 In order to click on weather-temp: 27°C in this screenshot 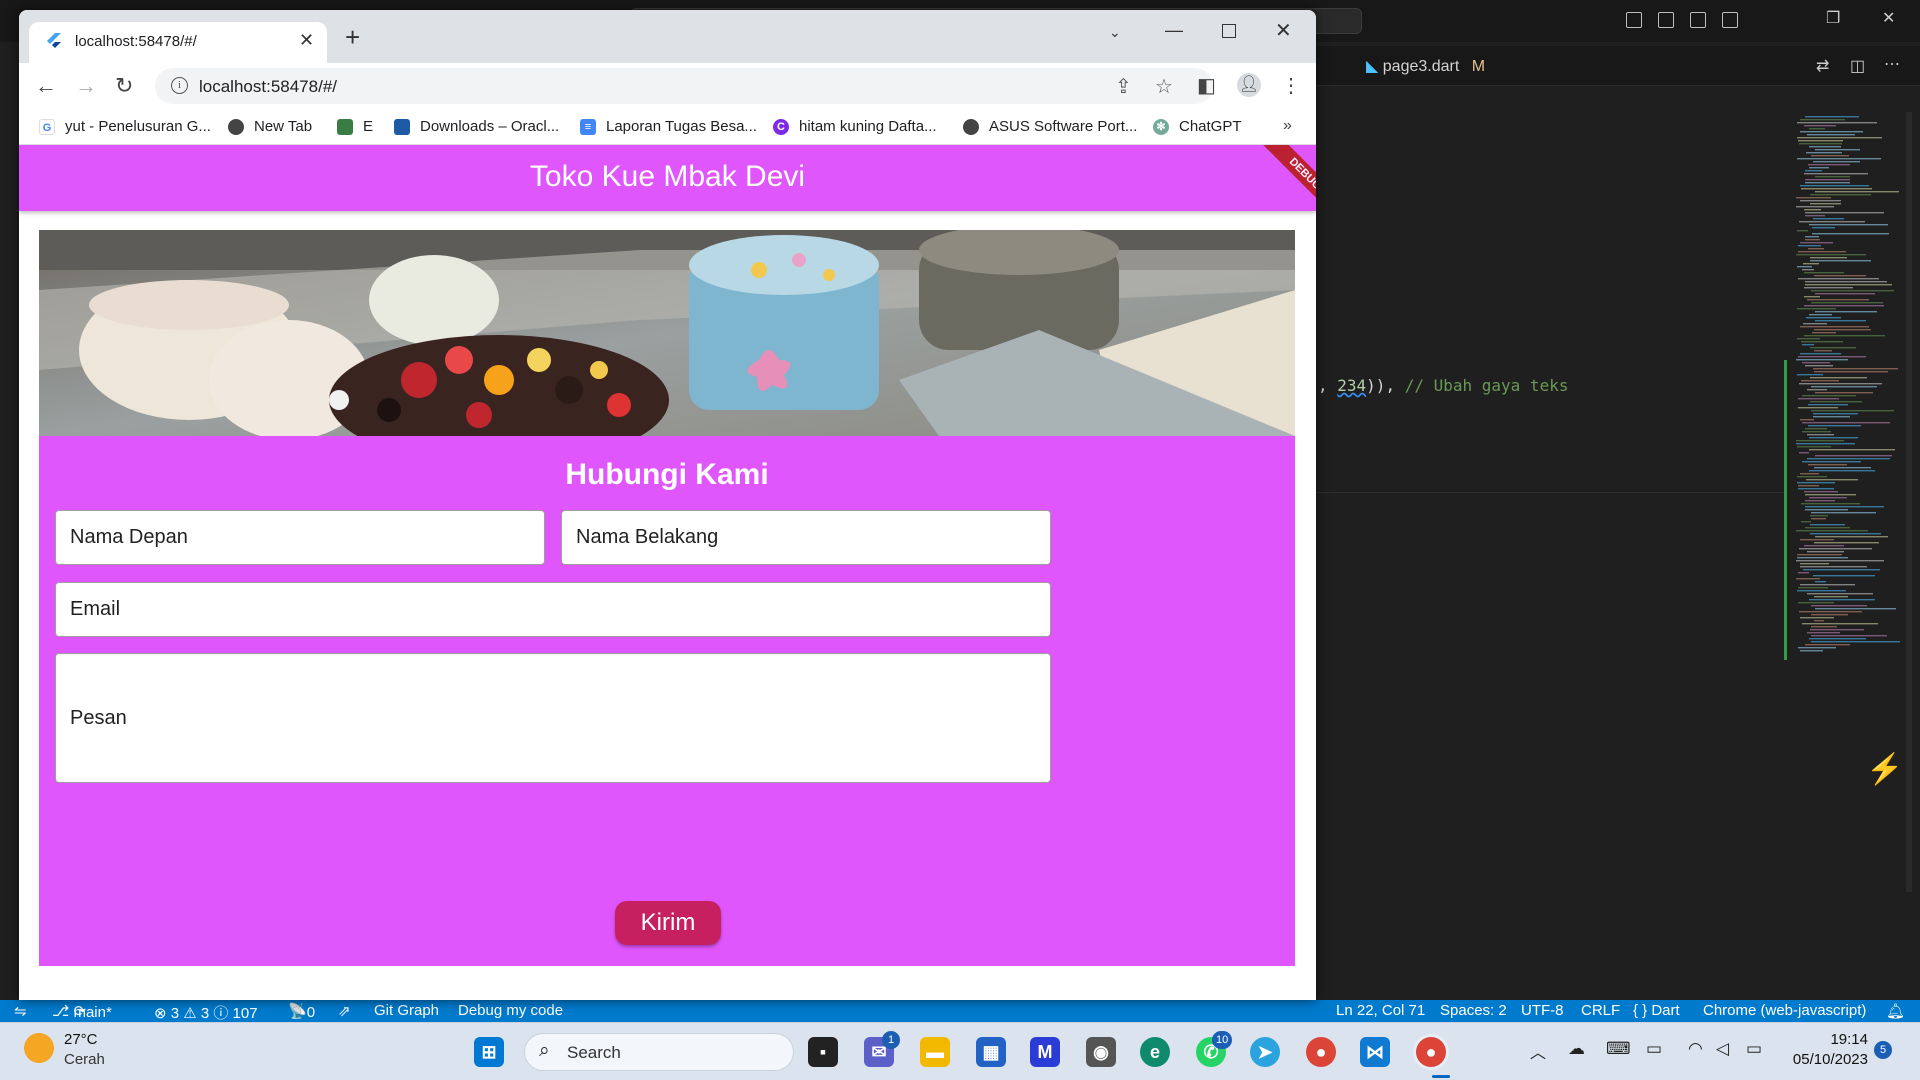, I will do `click(81, 1039)`.